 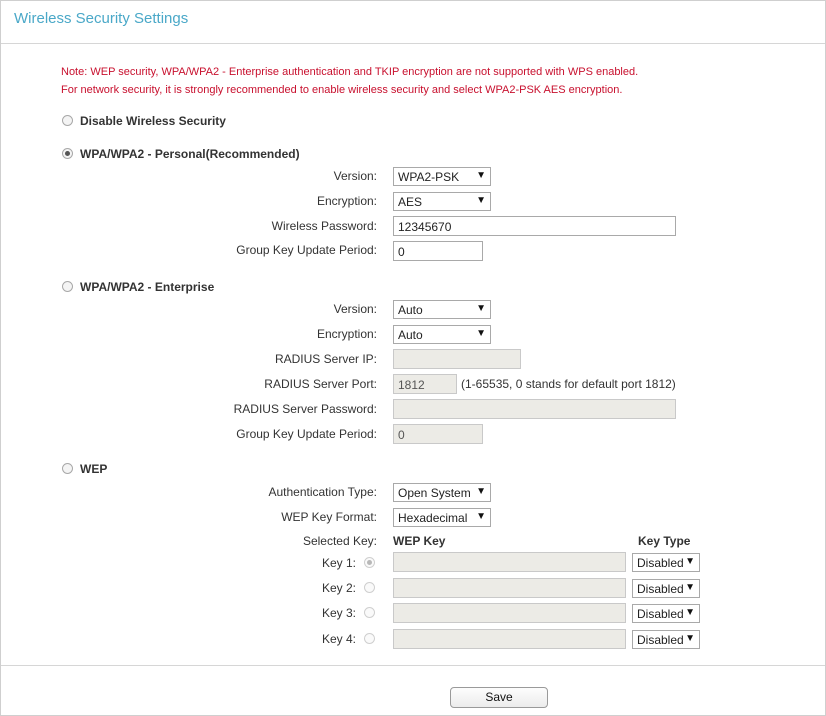 What do you see at coordinates (346, 334) in the screenshot?
I see `enterprise-encryption-label: Encryption:` at bounding box center [346, 334].